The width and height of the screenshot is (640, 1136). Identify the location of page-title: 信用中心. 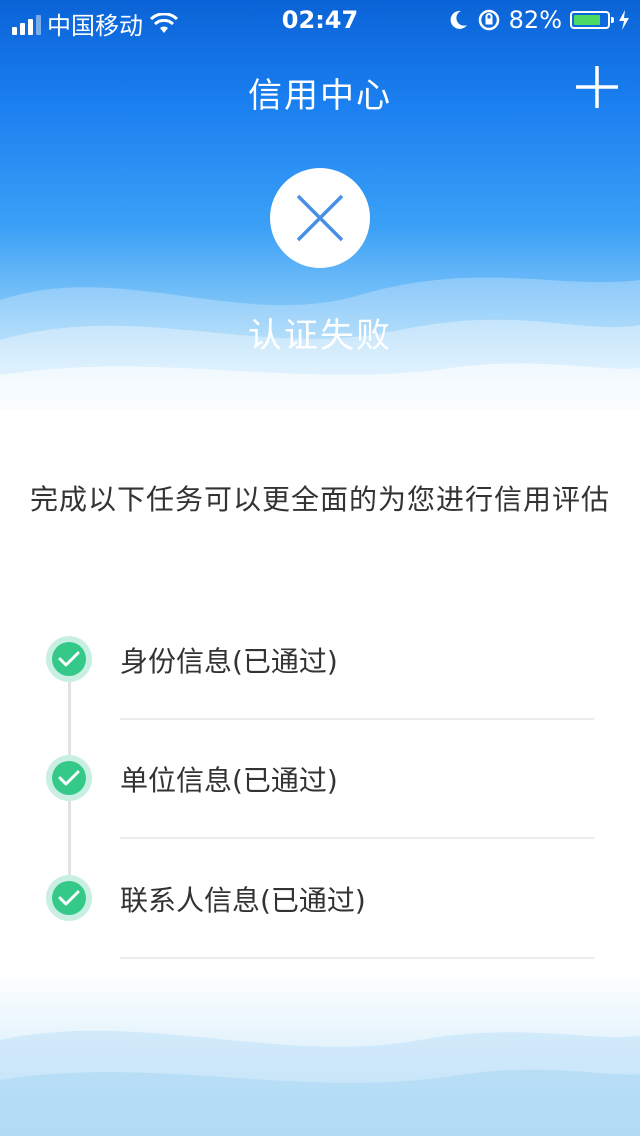
(320, 96).